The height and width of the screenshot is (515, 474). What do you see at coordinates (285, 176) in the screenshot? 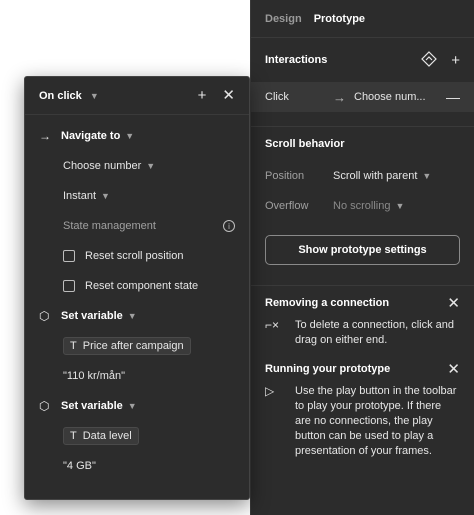
I see `position-label: Position` at bounding box center [285, 176].